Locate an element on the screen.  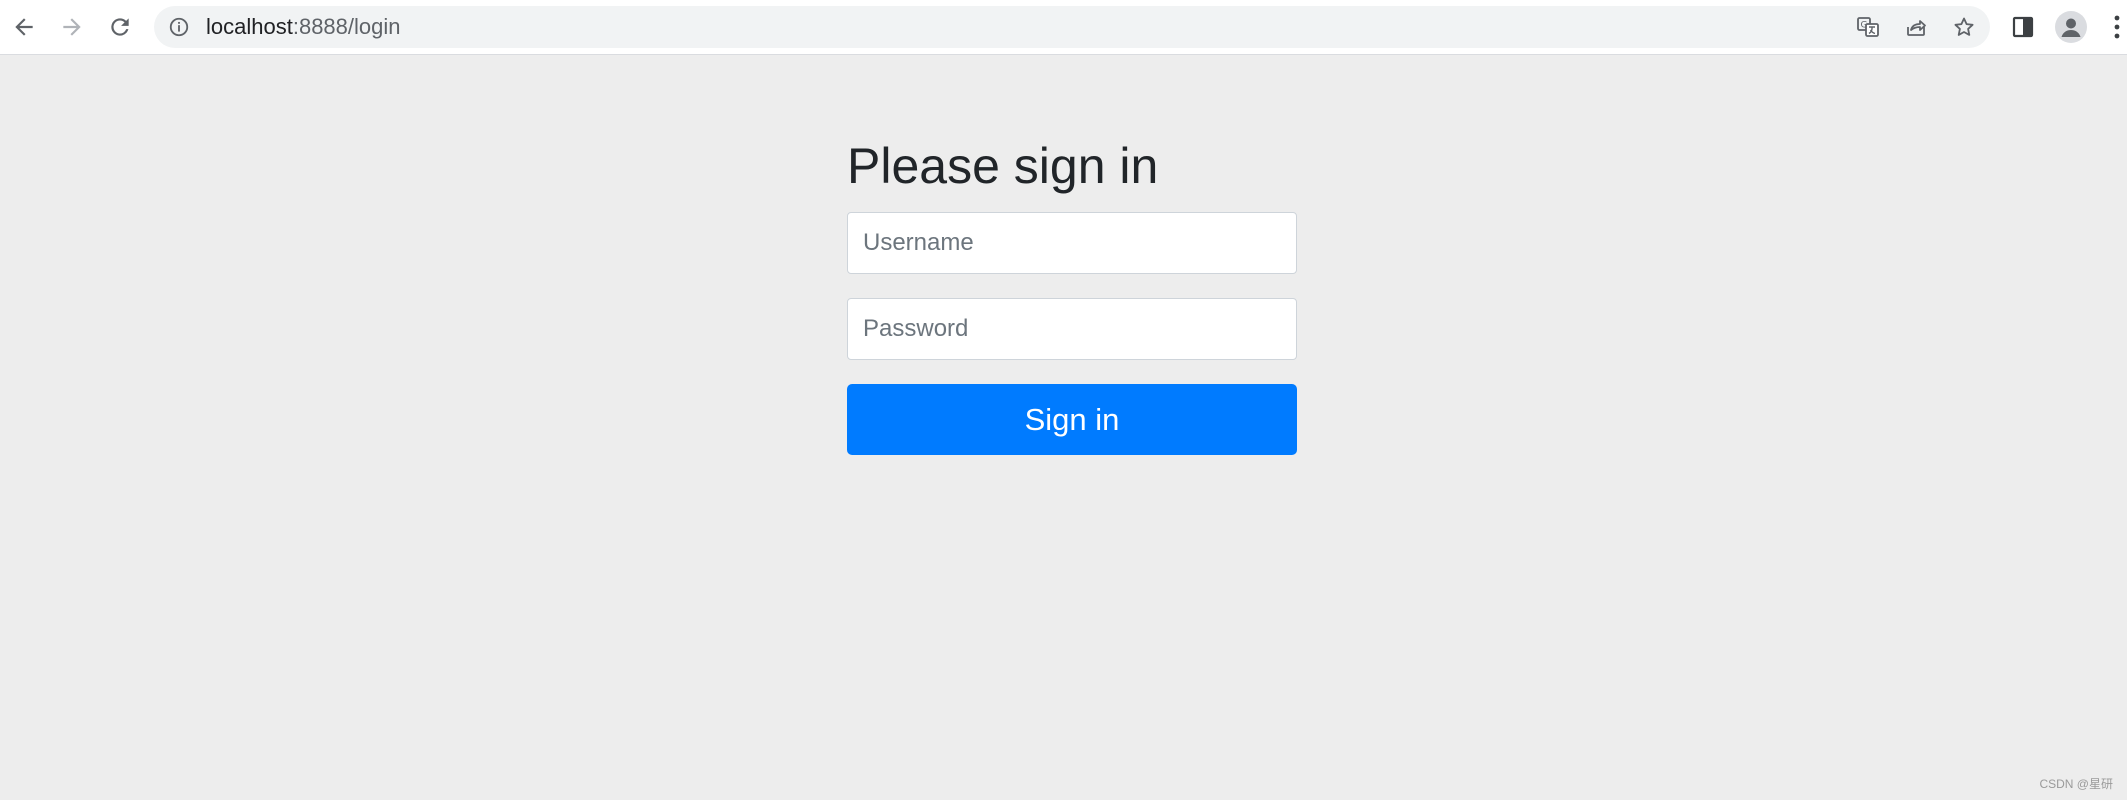
side-panel-icon is located at coordinates (2023, 27).